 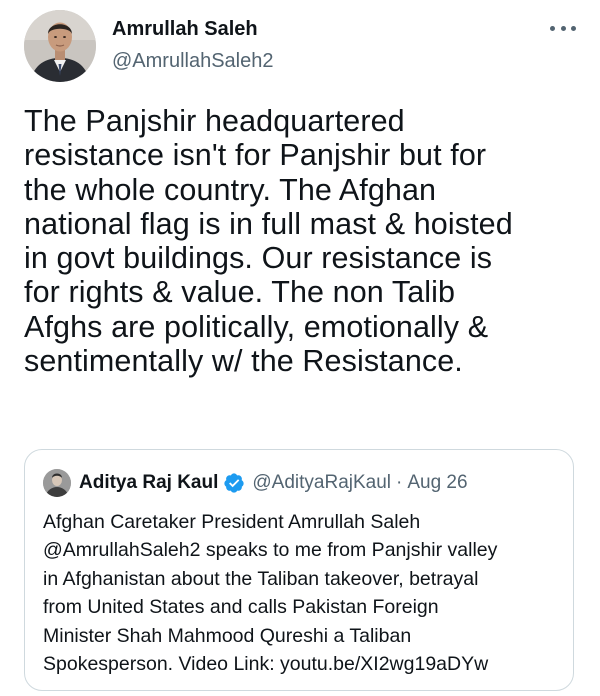 I want to click on quoted-tweet-header: Aditya Raj Kaul @AdityaRajKaul · Aug 26, so click(x=255, y=483).